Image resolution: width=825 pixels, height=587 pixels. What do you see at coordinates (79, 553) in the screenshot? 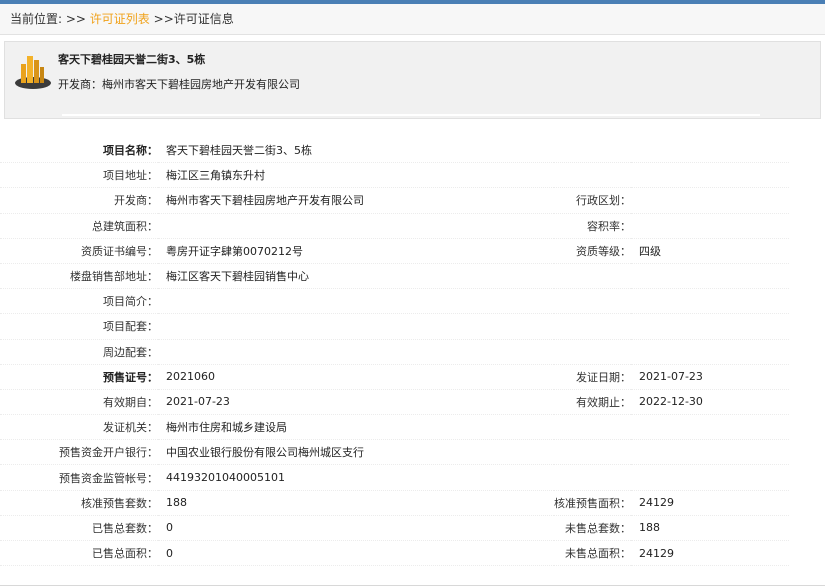
I see `field-label: 已售总面积：` at bounding box center [79, 553].